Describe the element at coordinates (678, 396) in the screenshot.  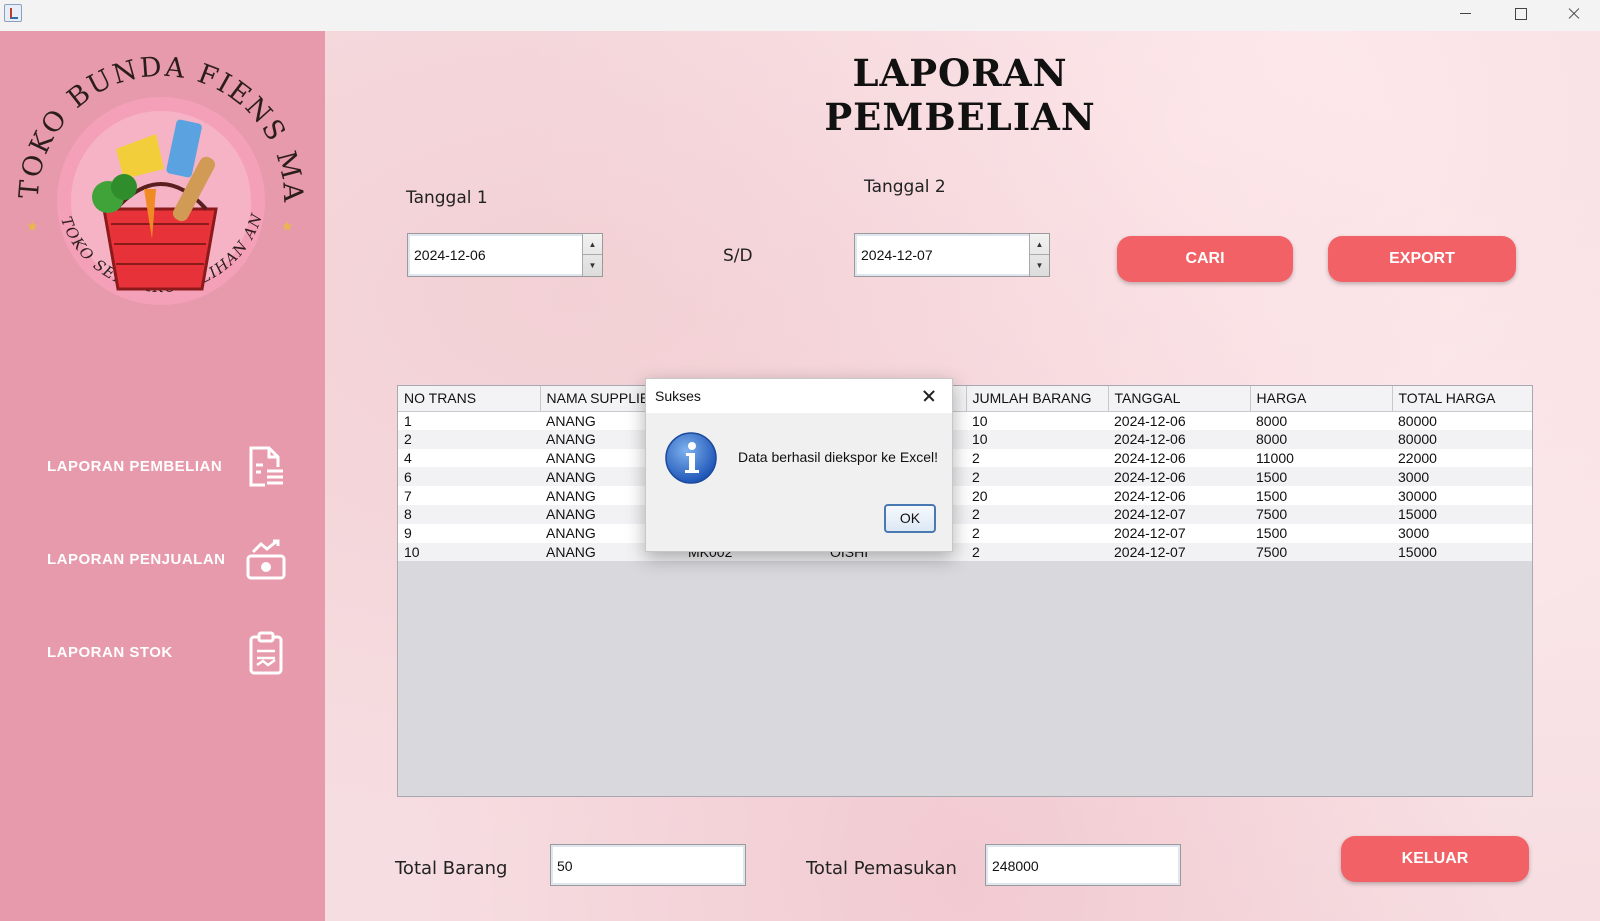
I see `dialog-title: Sukses` at that location.